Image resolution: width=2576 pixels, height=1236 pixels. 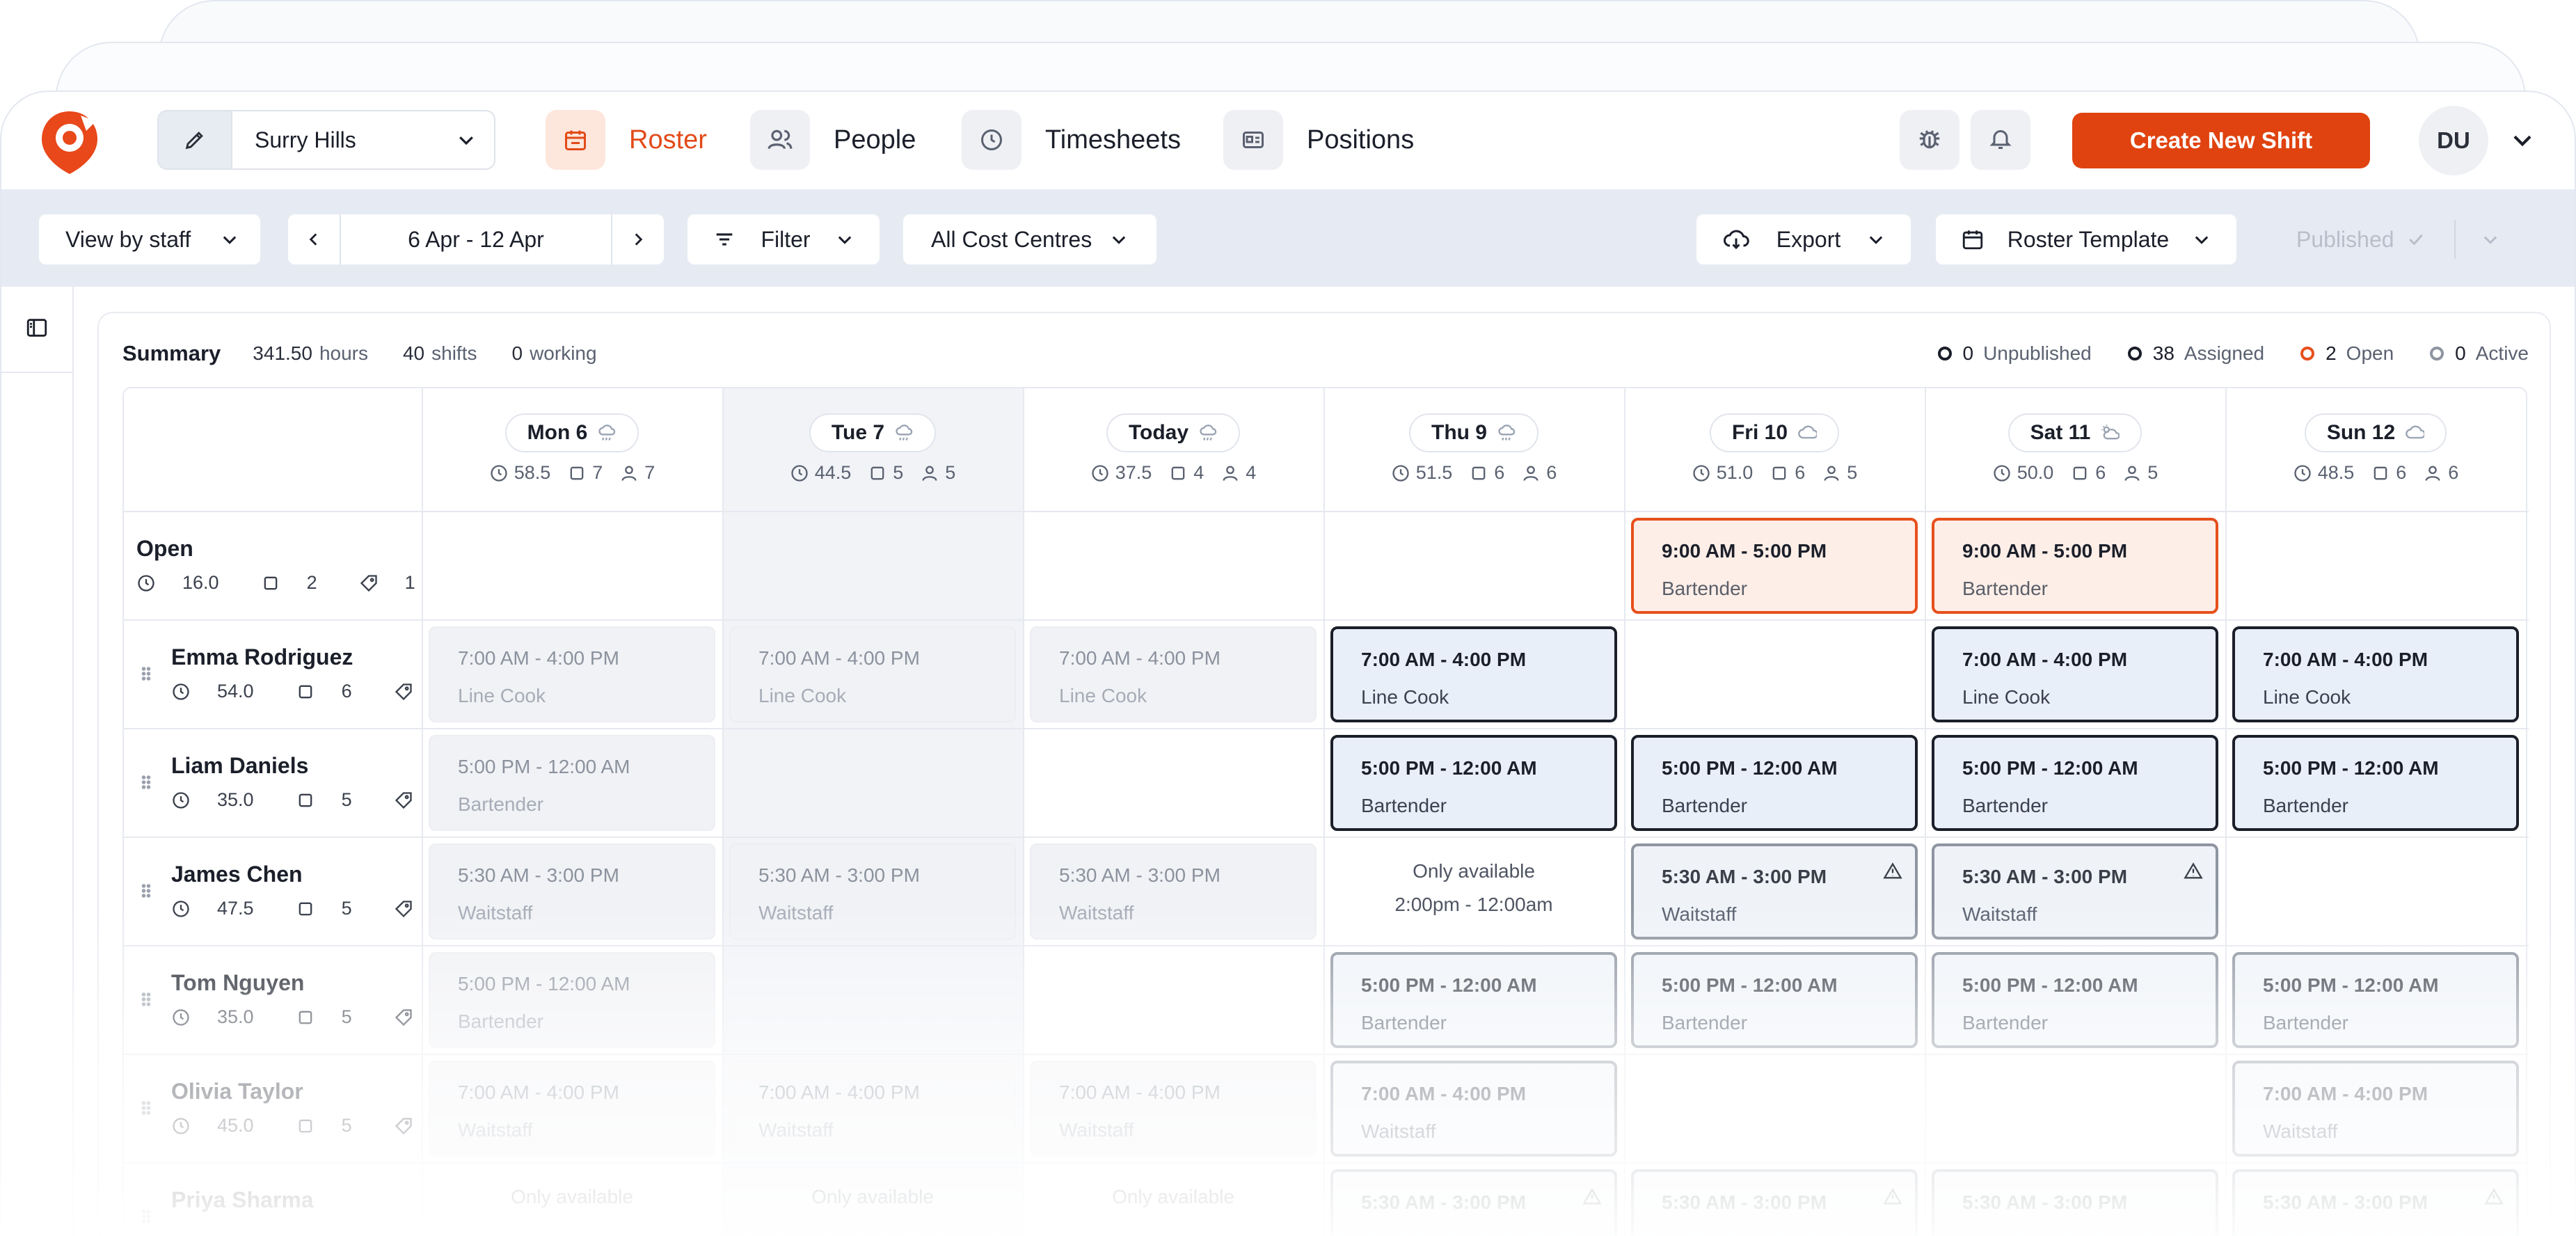 What do you see at coordinates (235, 691) in the screenshot?
I see `staff-hours-value: 54.0` at bounding box center [235, 691].